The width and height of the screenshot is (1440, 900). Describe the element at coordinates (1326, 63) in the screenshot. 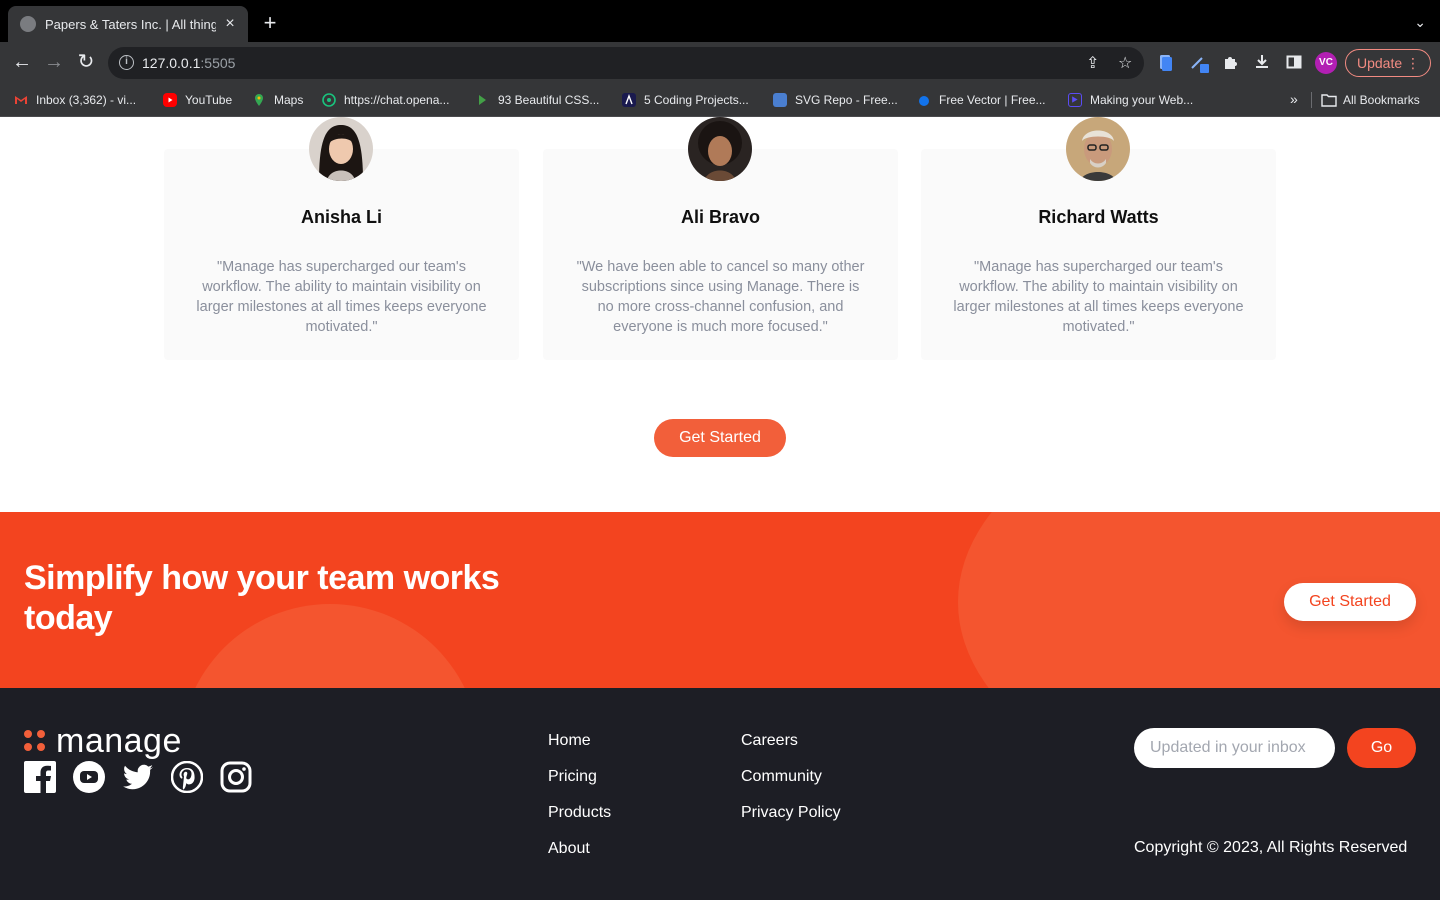

I see `profile-avatar: VC` at that location.